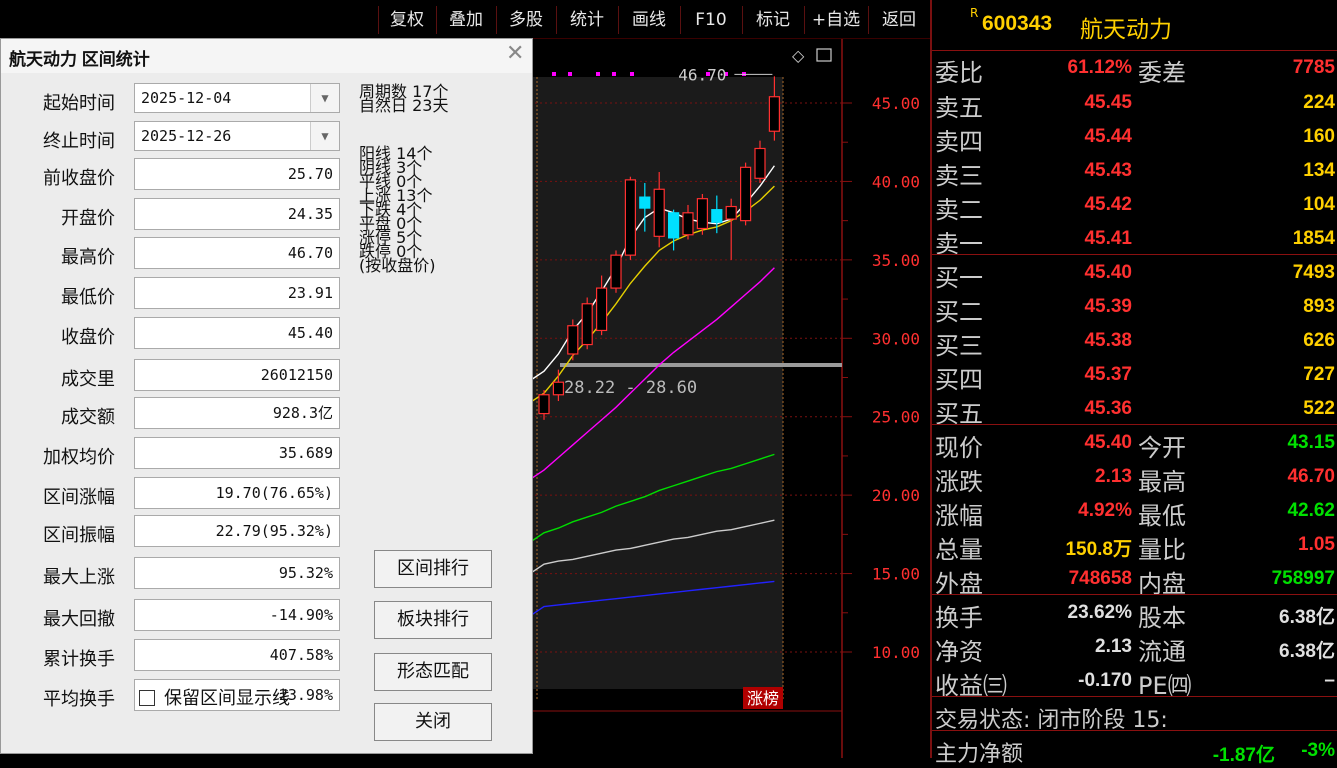  Describe the element at coordinates (1108, 408) in the screenshot. I see `row-value: 45.36` at that location.